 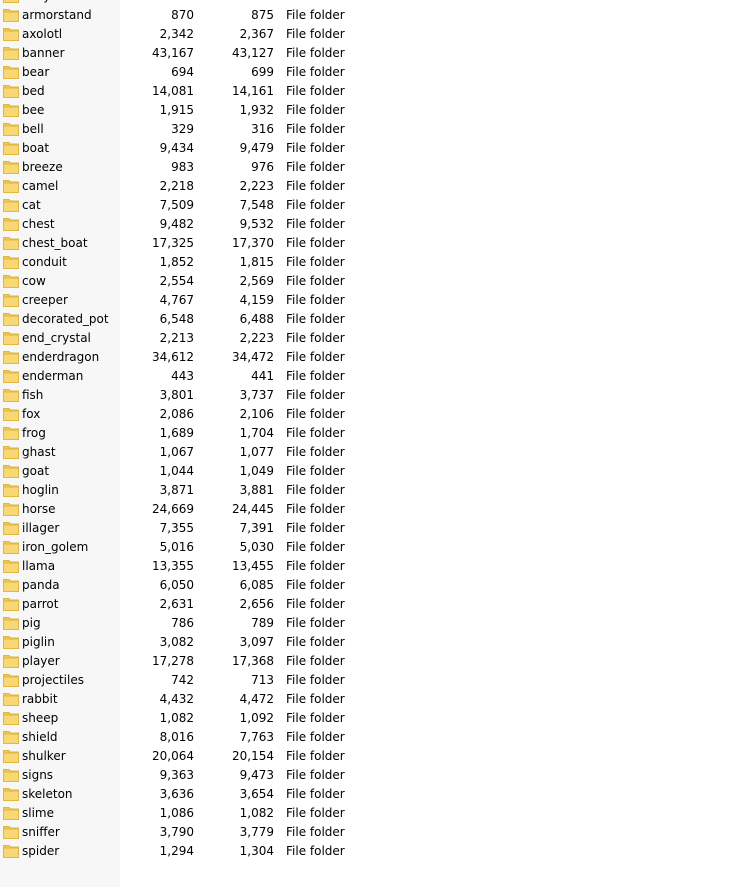 What do you see at coordinates (256, 642) in the screenshot?
I see `size-value-b: 3,097` at bounding box center [256, 642].